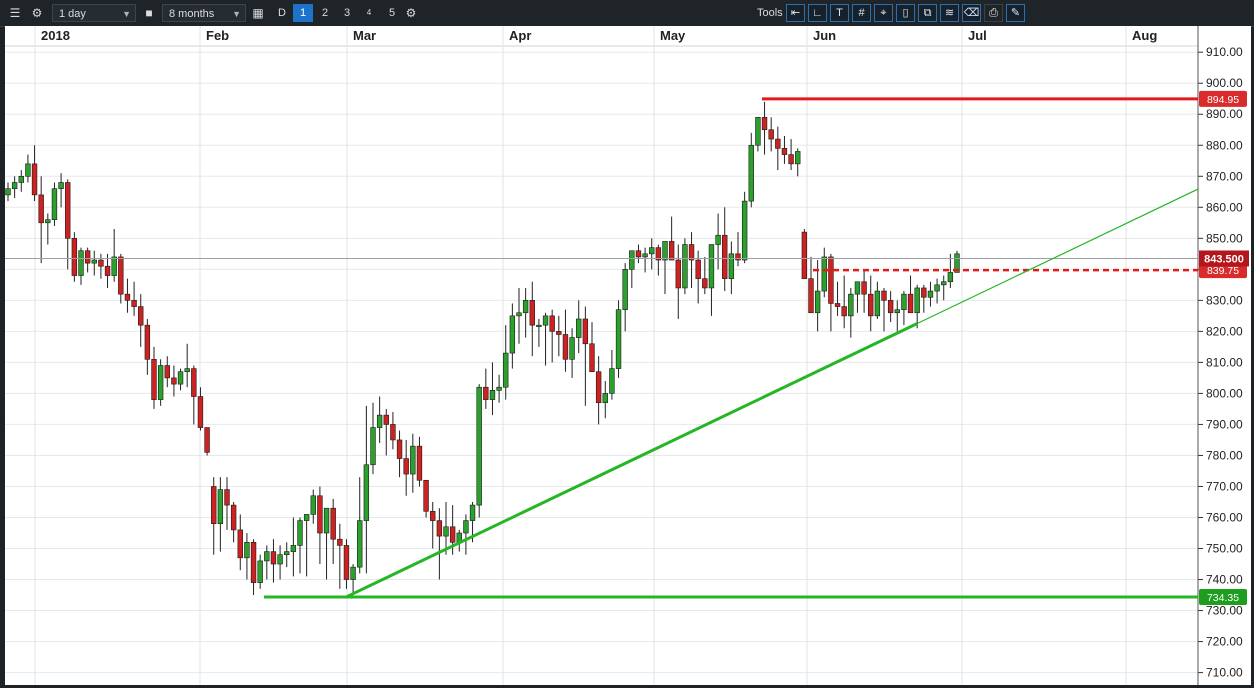  What do you see at coordinates (204, 13) in the screenshot?
I see `range-select: 8 months ▼` at bounding box center [204, 13].